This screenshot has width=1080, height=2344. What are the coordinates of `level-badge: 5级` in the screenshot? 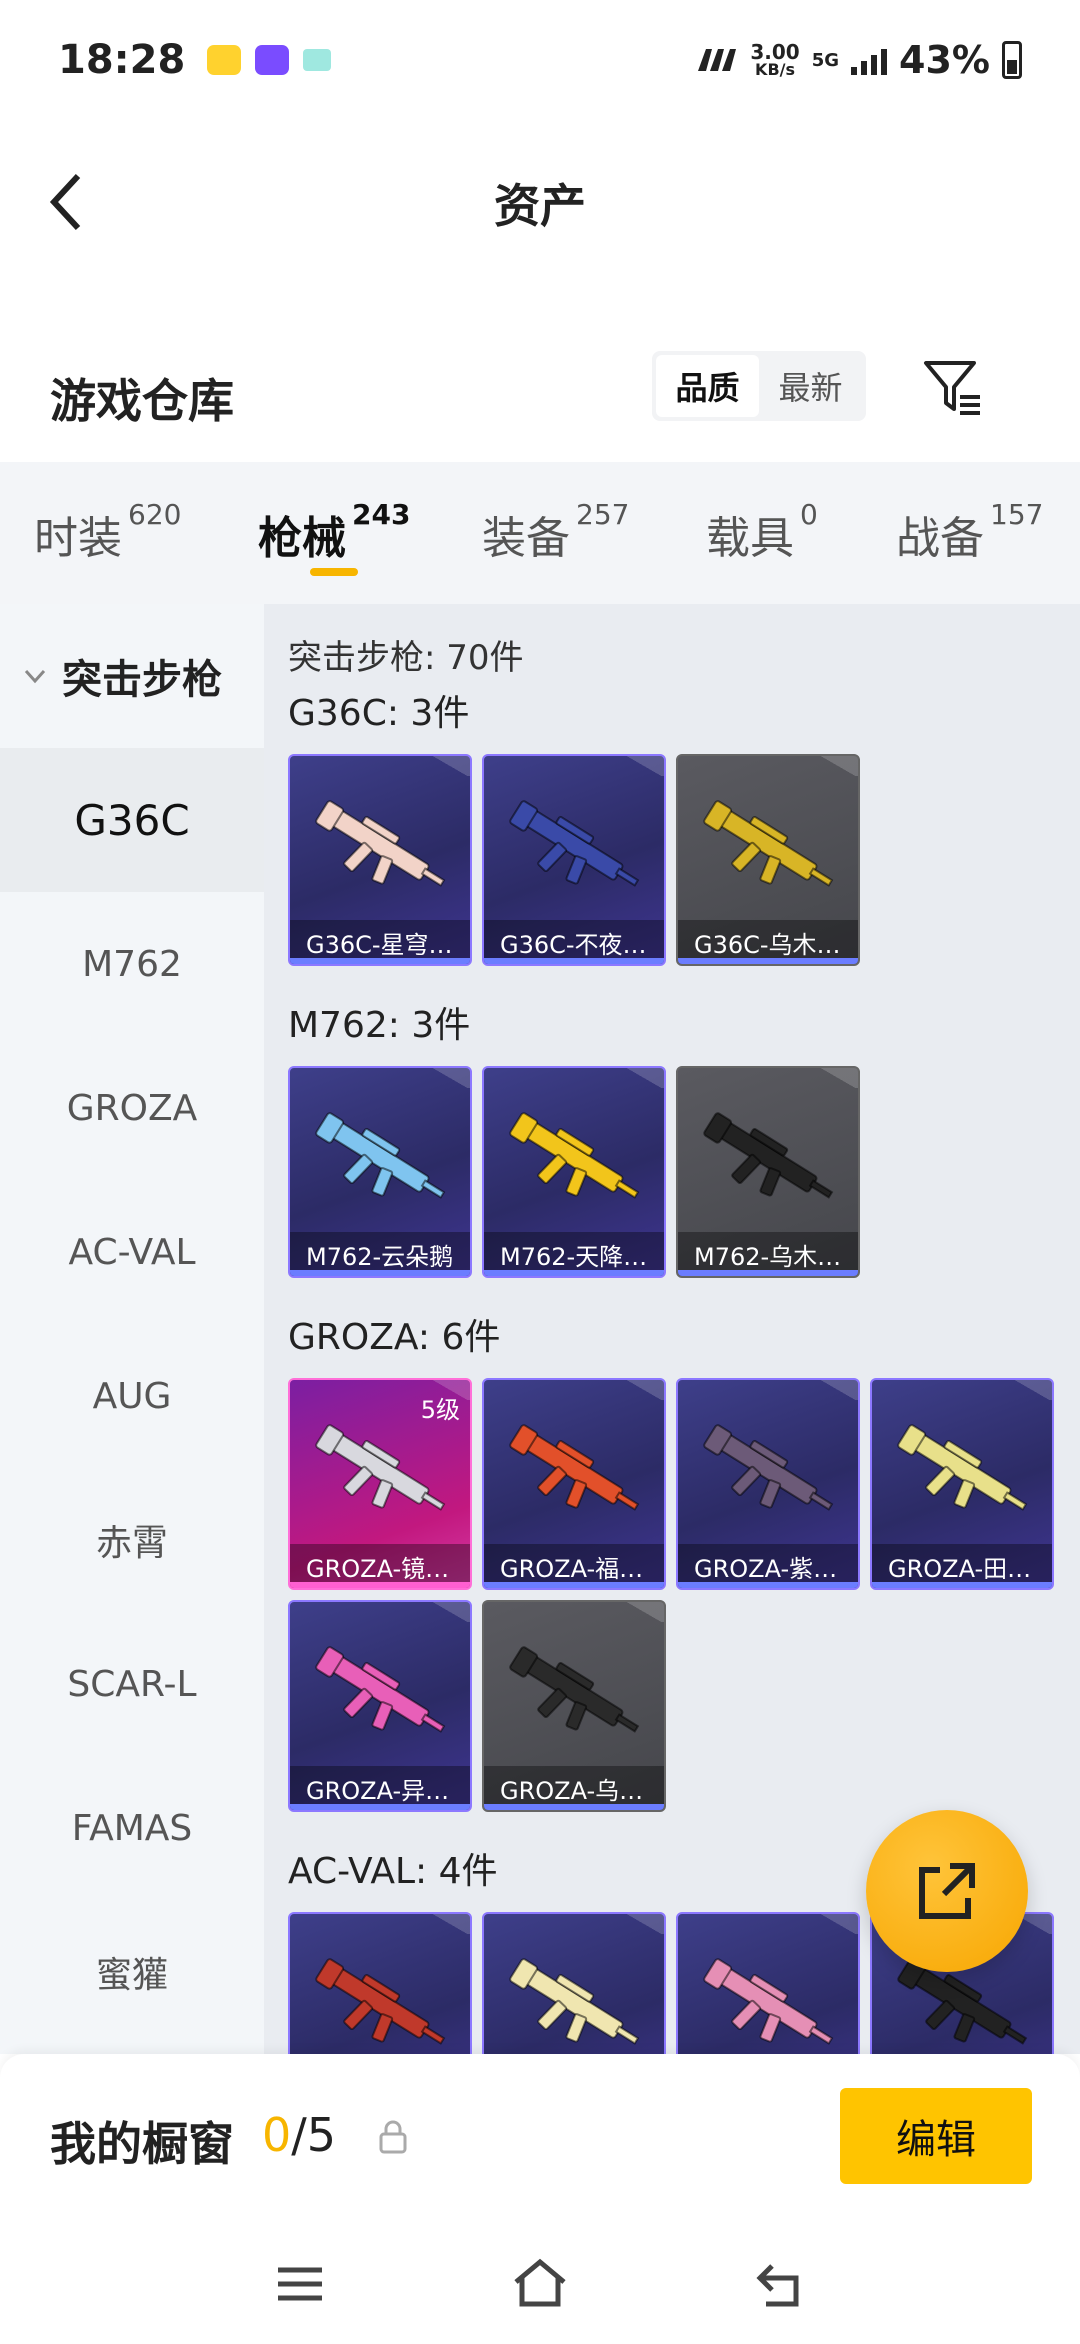 It's located at (440, 1410).